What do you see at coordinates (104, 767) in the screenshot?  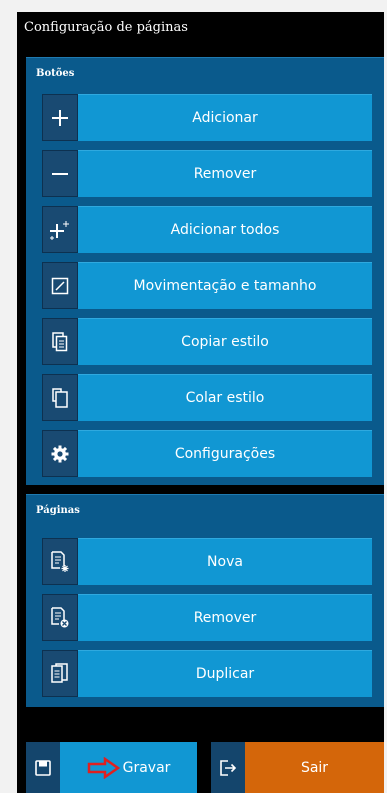 I see `red-arrow-icon` at bounding box center [104, 767].